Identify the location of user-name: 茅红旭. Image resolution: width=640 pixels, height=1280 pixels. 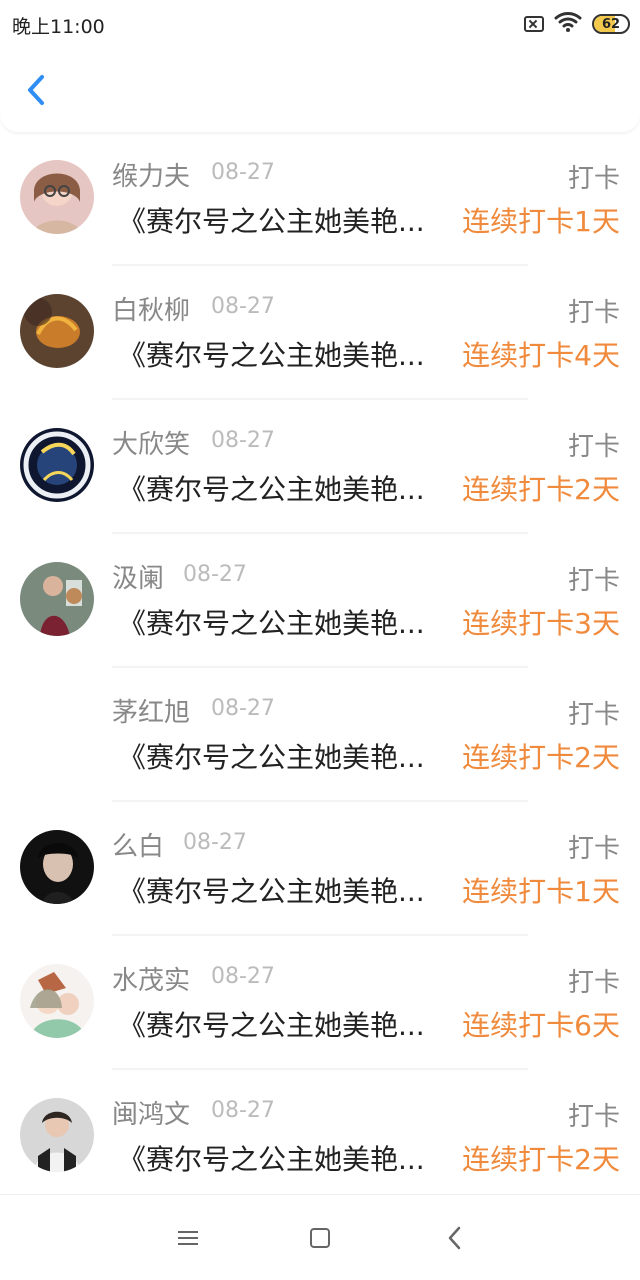
(151, 713).